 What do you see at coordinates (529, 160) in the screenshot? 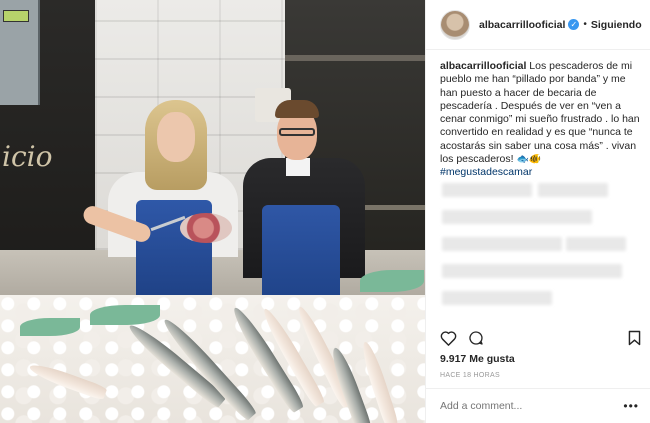
I see `caption-emoji: 🐟🐠` at bounding box center [529, 160].